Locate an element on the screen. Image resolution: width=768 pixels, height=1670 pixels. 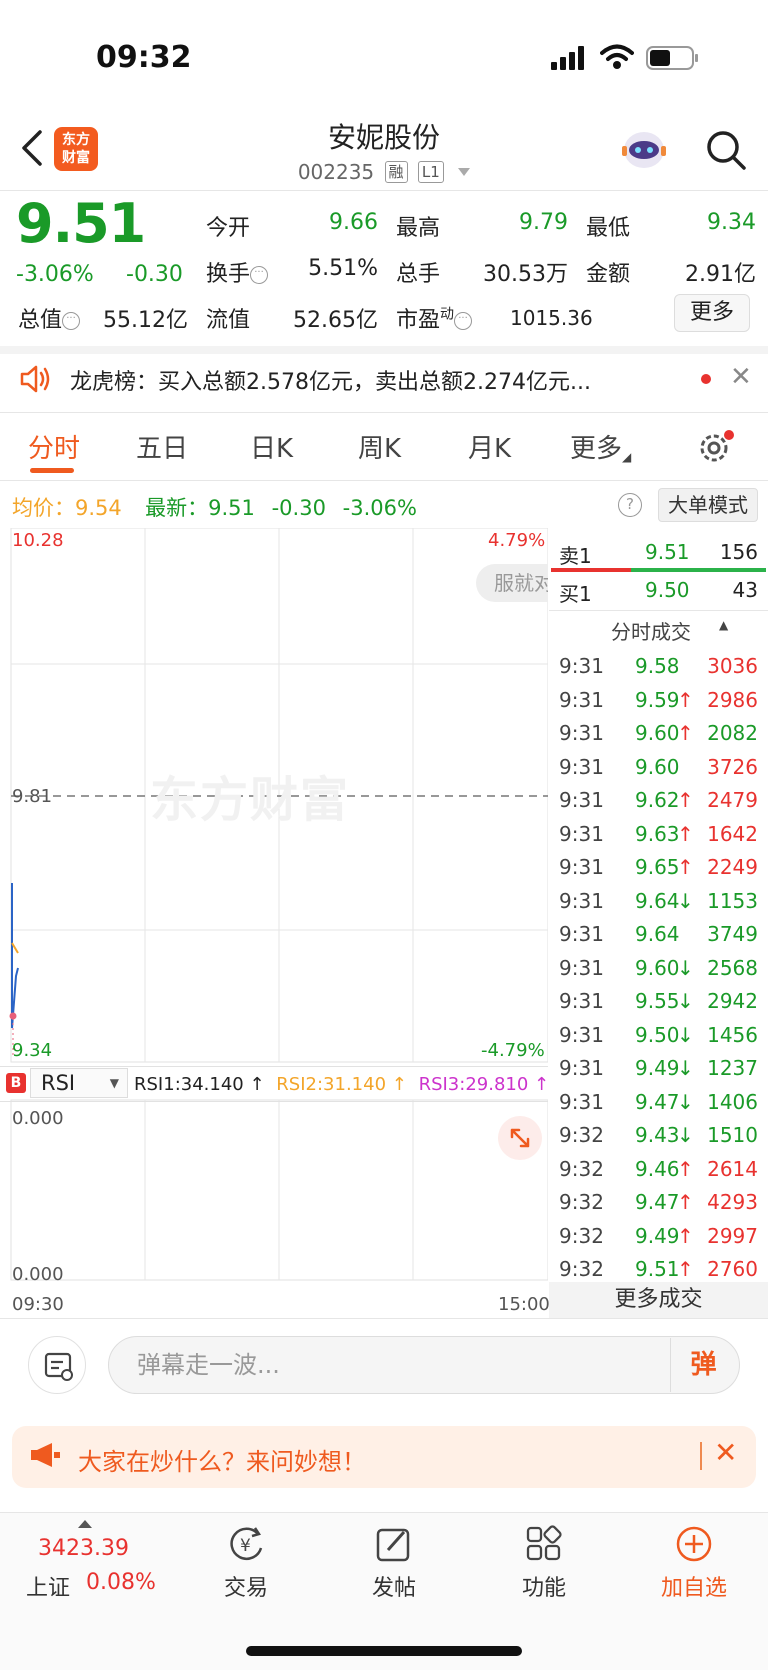
more-trades-button: 更多成交 is located at coordinates (658, 1300).